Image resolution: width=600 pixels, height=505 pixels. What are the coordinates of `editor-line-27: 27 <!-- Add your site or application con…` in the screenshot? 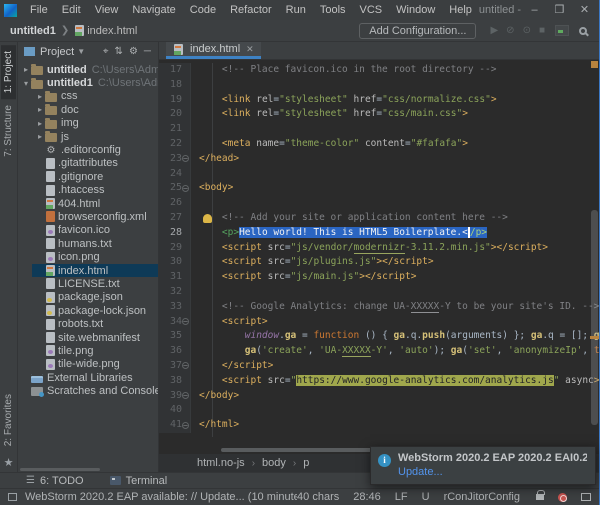 It's located at (379, 218).